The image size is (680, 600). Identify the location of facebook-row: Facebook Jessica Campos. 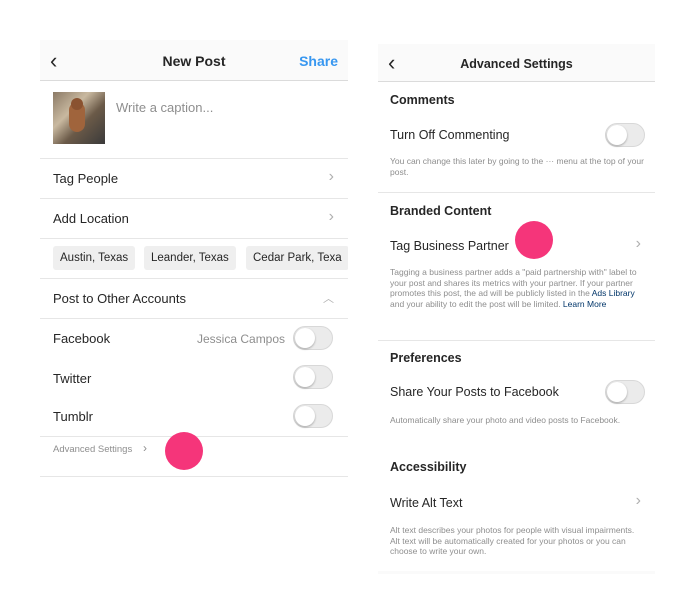
(194, 338).